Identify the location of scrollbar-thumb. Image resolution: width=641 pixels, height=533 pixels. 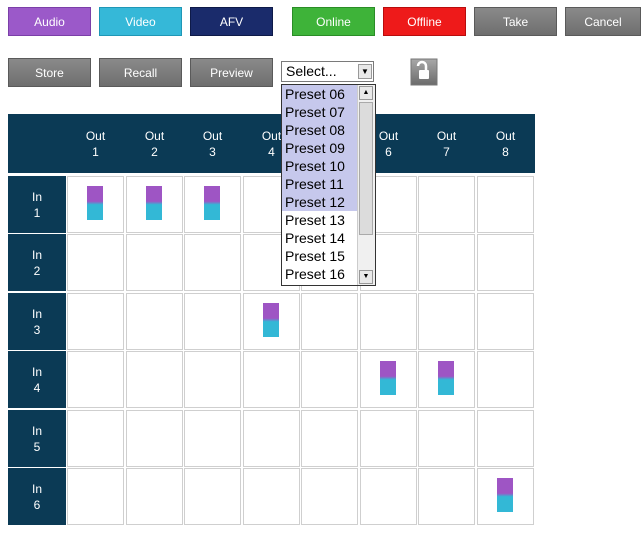
(366, 168).